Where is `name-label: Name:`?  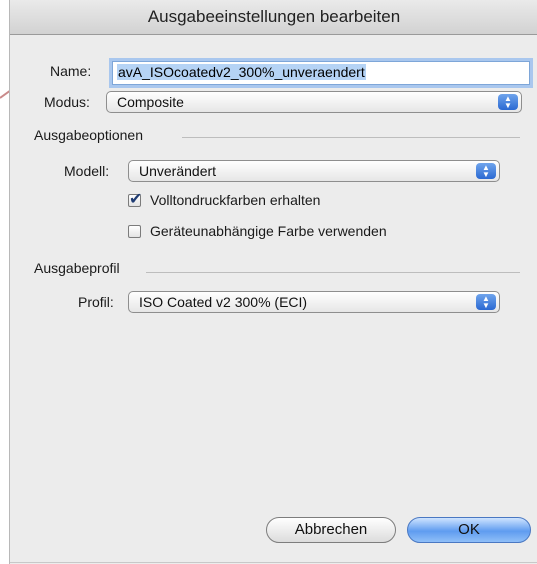 name-label: Name: is located at coordinates (71, 71).